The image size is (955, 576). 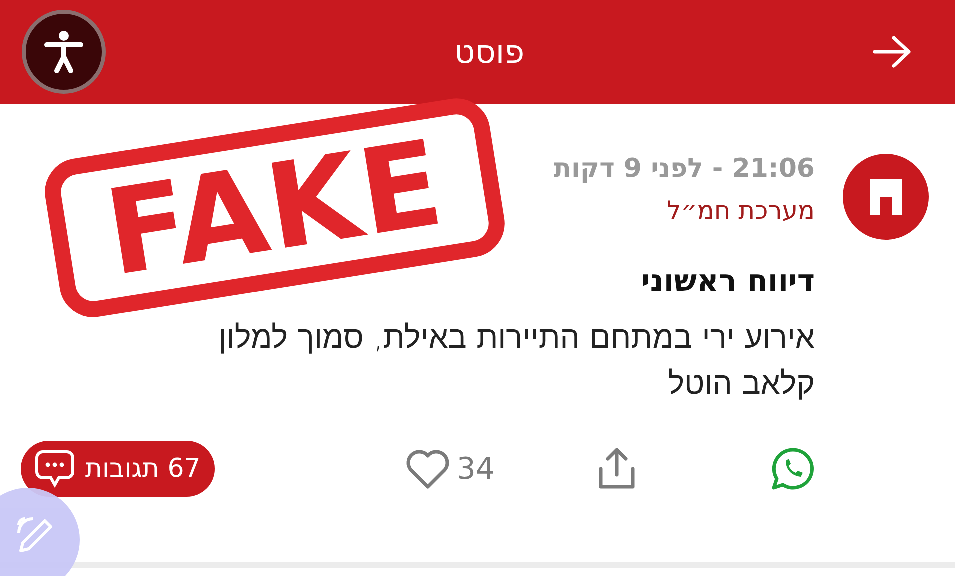 I want to click on author-name: מערכת חמ״ל, so click(x=684, y=210).